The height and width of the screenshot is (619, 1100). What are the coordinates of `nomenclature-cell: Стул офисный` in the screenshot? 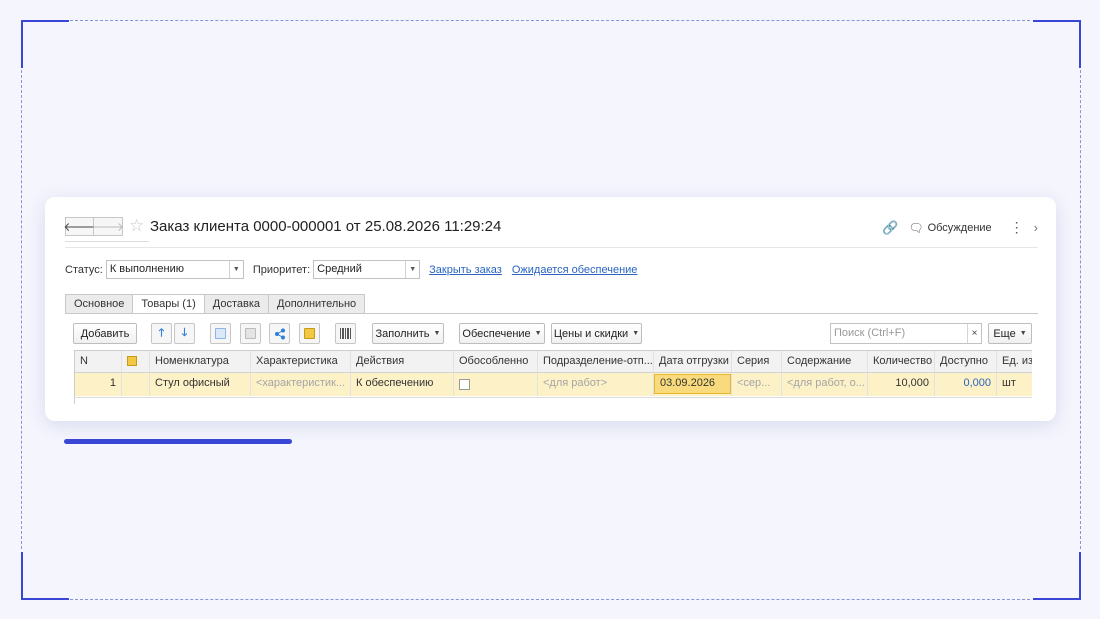 It's located at (200, 384).